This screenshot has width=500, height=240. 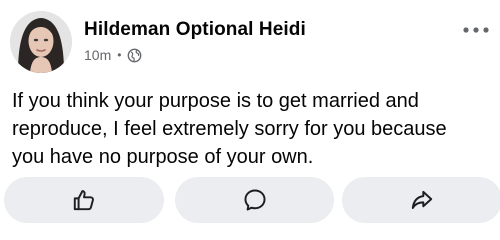 I want to click on author-name: Hildeman Optional Heidi, so click(x=195, y=30).